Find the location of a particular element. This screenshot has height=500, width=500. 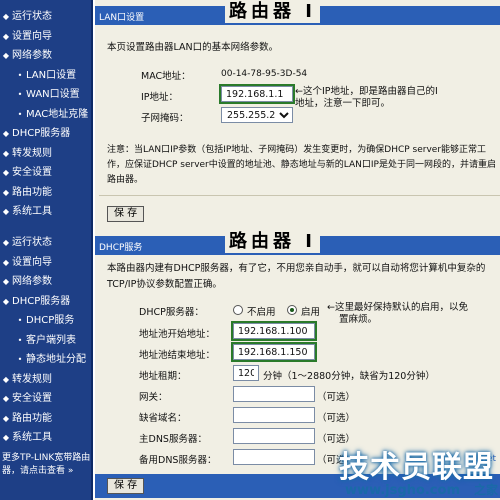

ip-label: IP地址： is located at coordinates (160, 97).